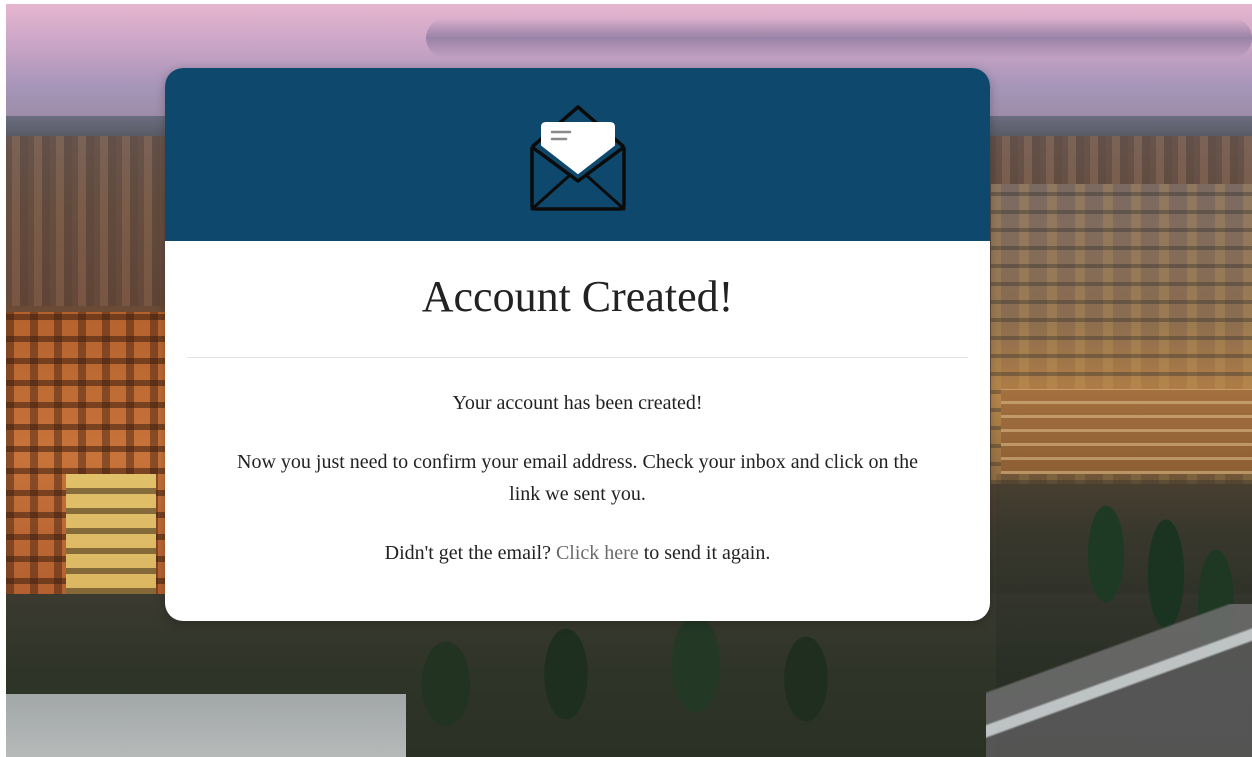  What do you see at coordinates (1119, 680) in the screenshot?
I see `background-road` at bounding box center [1119, 680].